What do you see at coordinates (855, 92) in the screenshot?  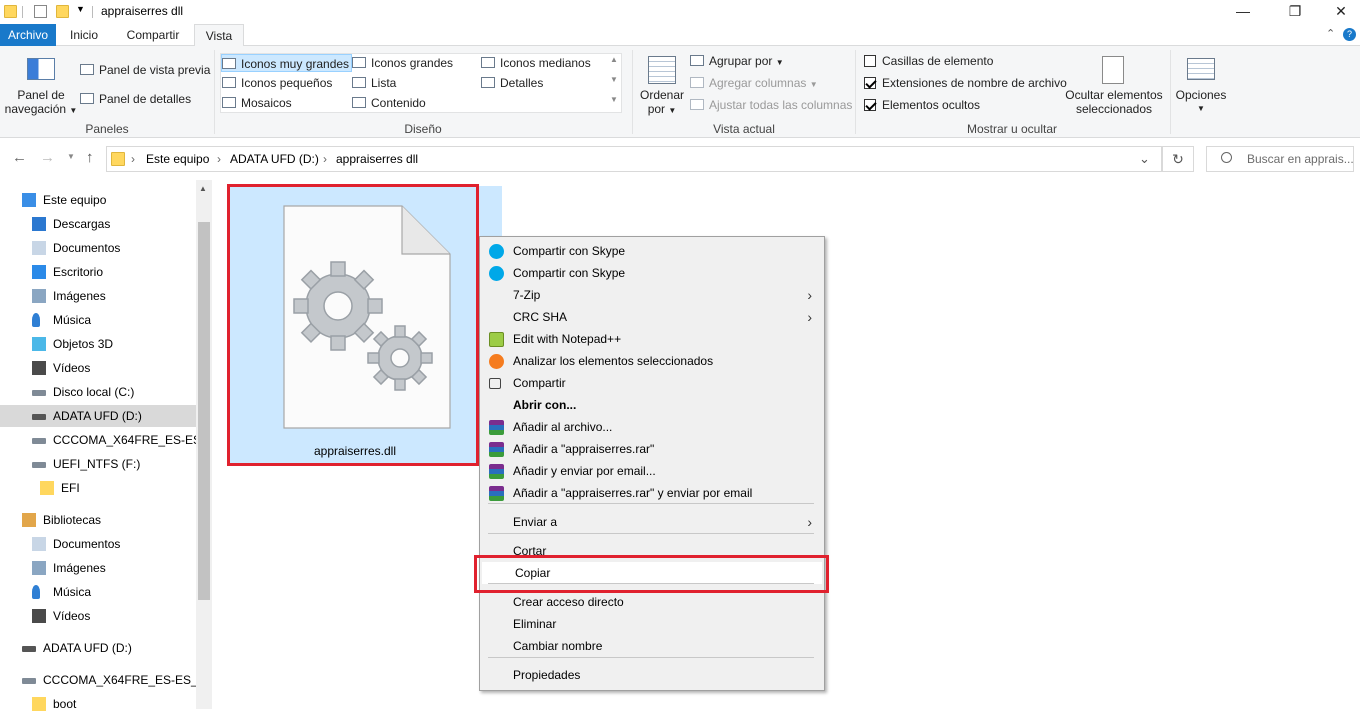 I see `ribbon-separator` at bounding box center [855, 92].